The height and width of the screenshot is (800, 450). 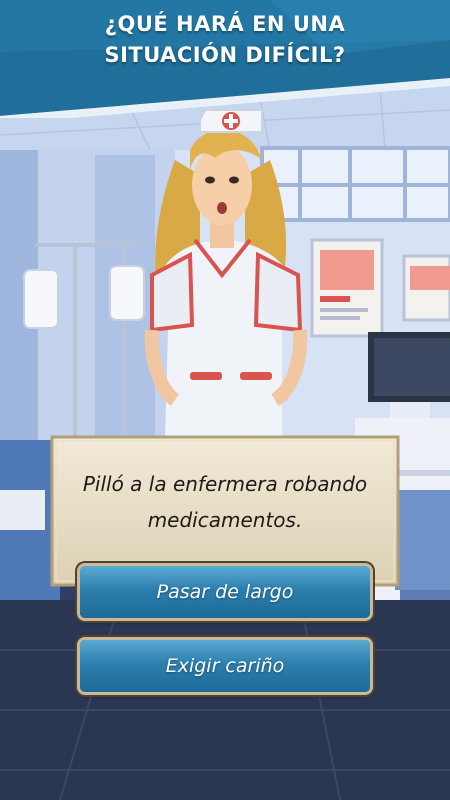 I want to click on dialog-line-2: medicamentos., so click(x=225, y=520).